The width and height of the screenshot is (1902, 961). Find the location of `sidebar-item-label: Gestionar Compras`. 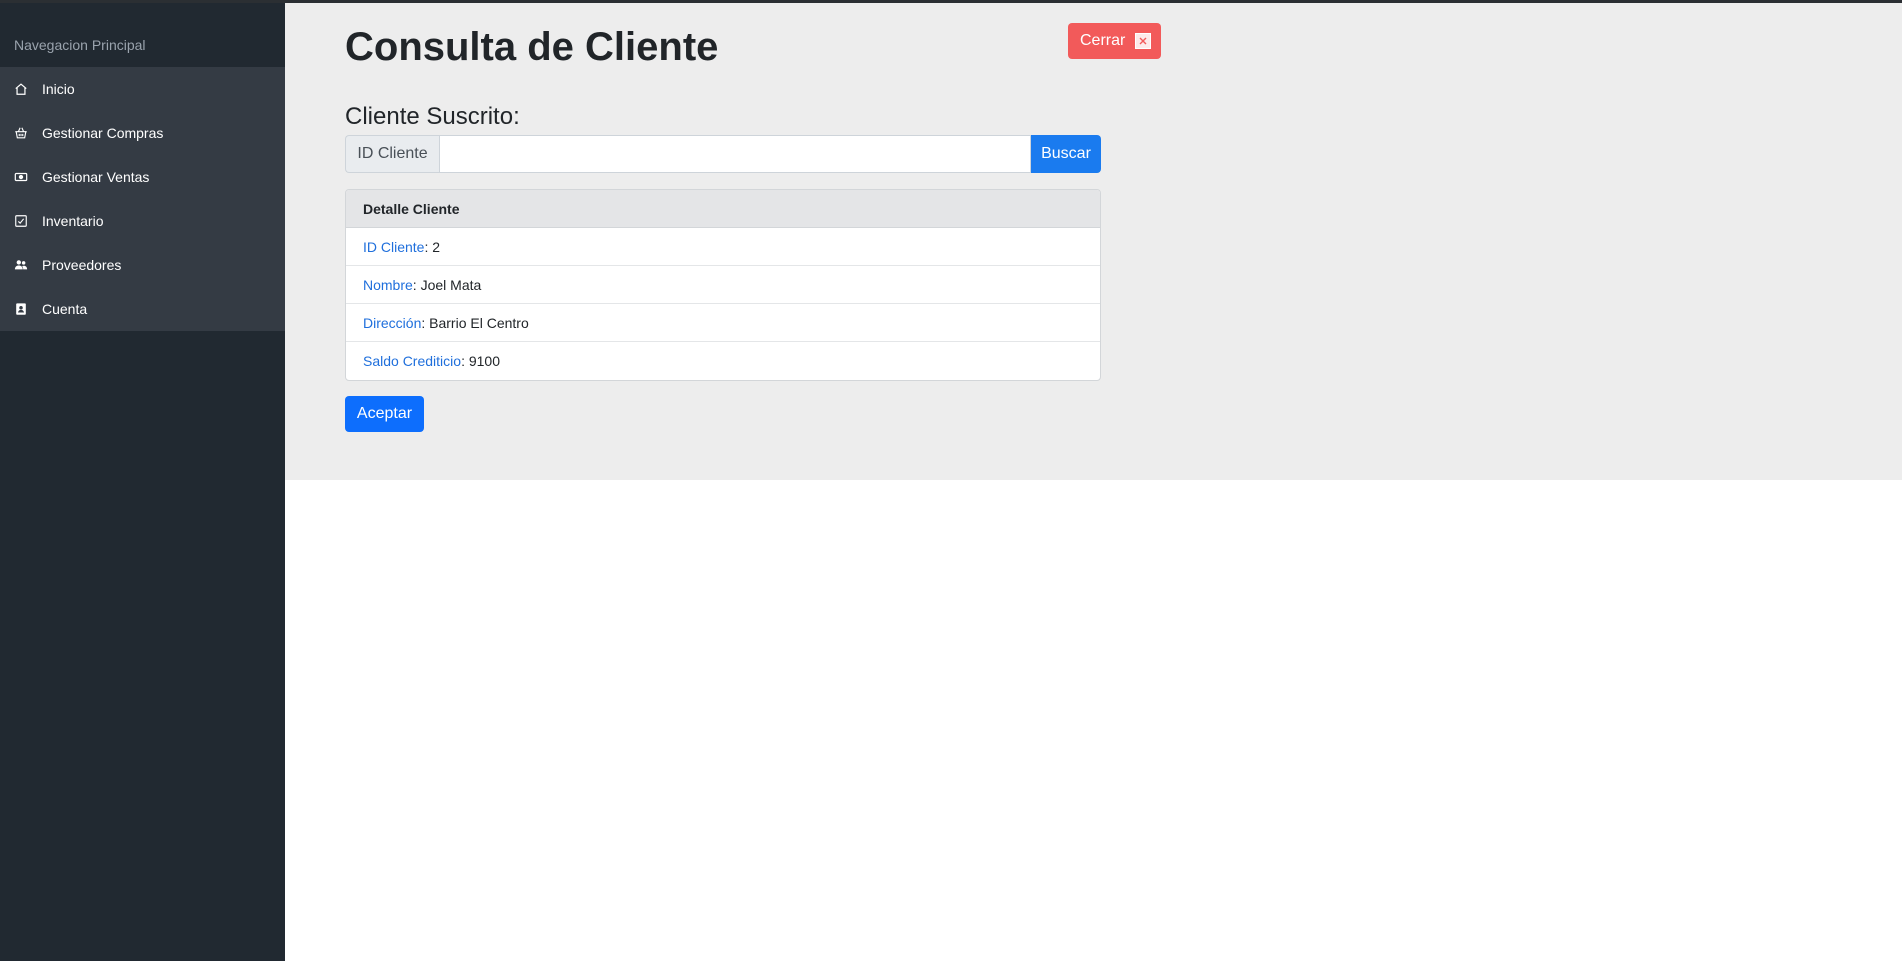

sidebar-item-label: Gestionar Compras is located at coordinates (103, 133).